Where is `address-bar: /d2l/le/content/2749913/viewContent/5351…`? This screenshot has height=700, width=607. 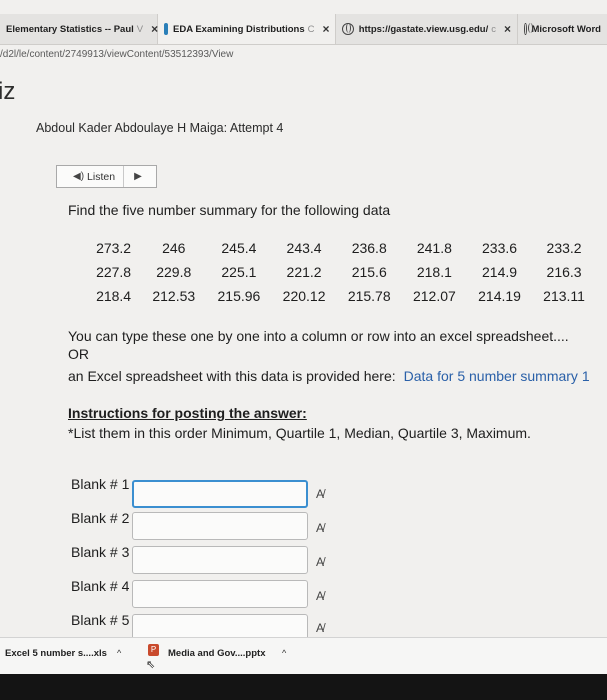
address-bar: /d2l/le/content/2749913/viewContent/5351… is located at coordinates (303, 55).